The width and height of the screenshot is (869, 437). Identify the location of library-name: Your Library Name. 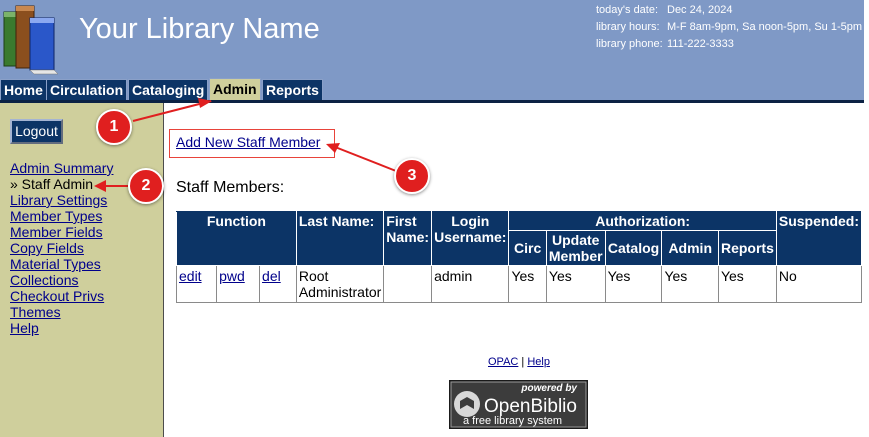
(199, 29).